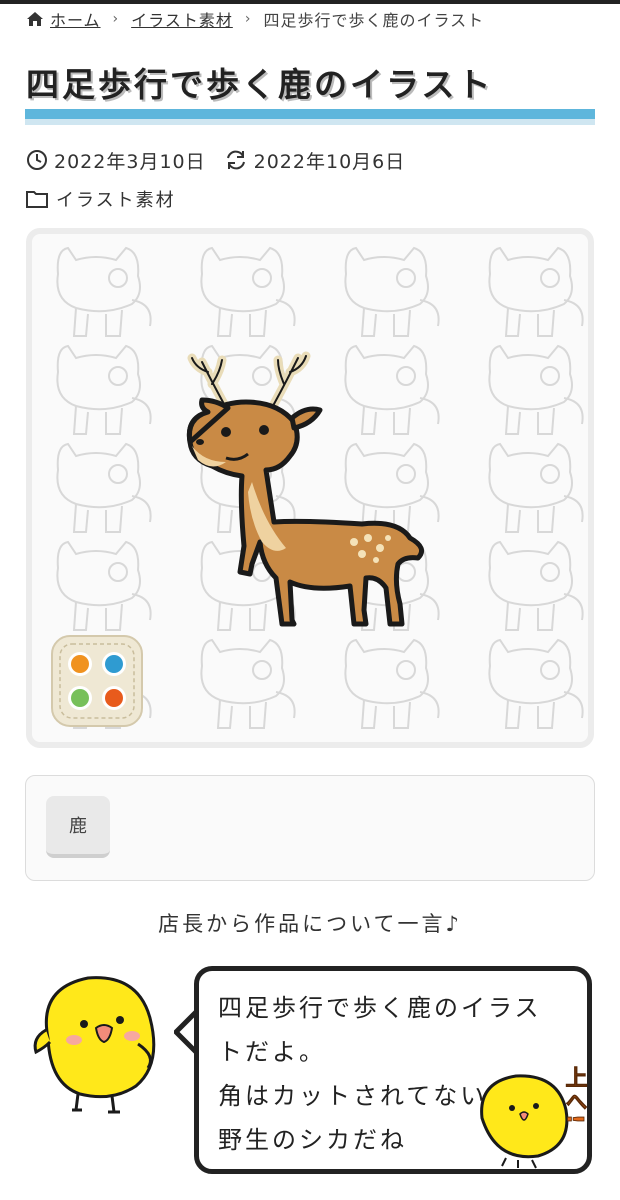 This screenshot has height=1200, width=620. What do you see at coordinates (97, 681) in the screenshot?
I see `app-icon` at bounding box center [97, 681].